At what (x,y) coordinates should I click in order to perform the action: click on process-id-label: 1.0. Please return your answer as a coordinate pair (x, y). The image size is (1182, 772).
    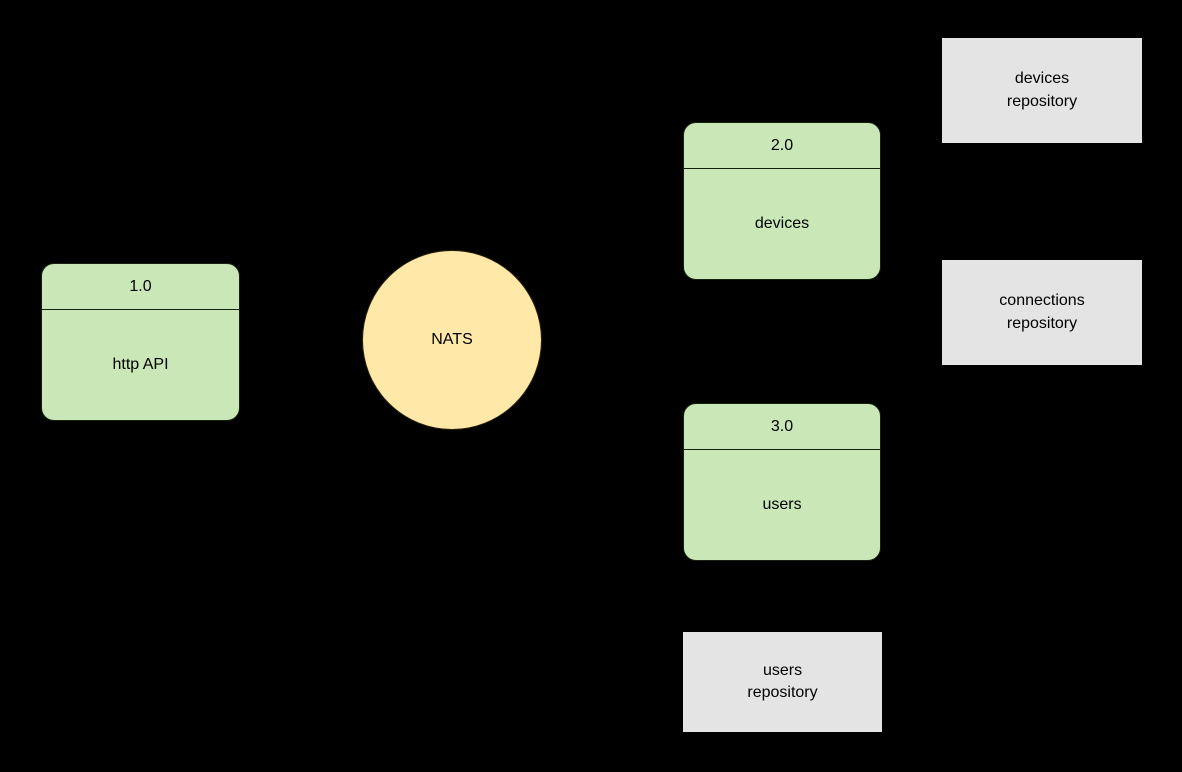
    Looking at the image, I should click on (140, 287).